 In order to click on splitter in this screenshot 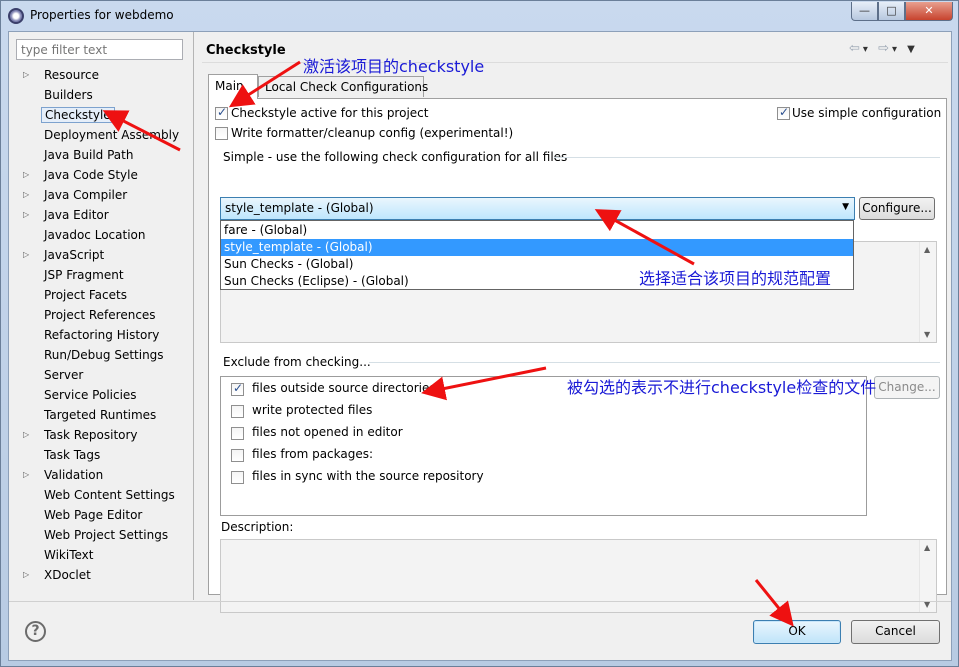, I will do `click(193, 316)`.